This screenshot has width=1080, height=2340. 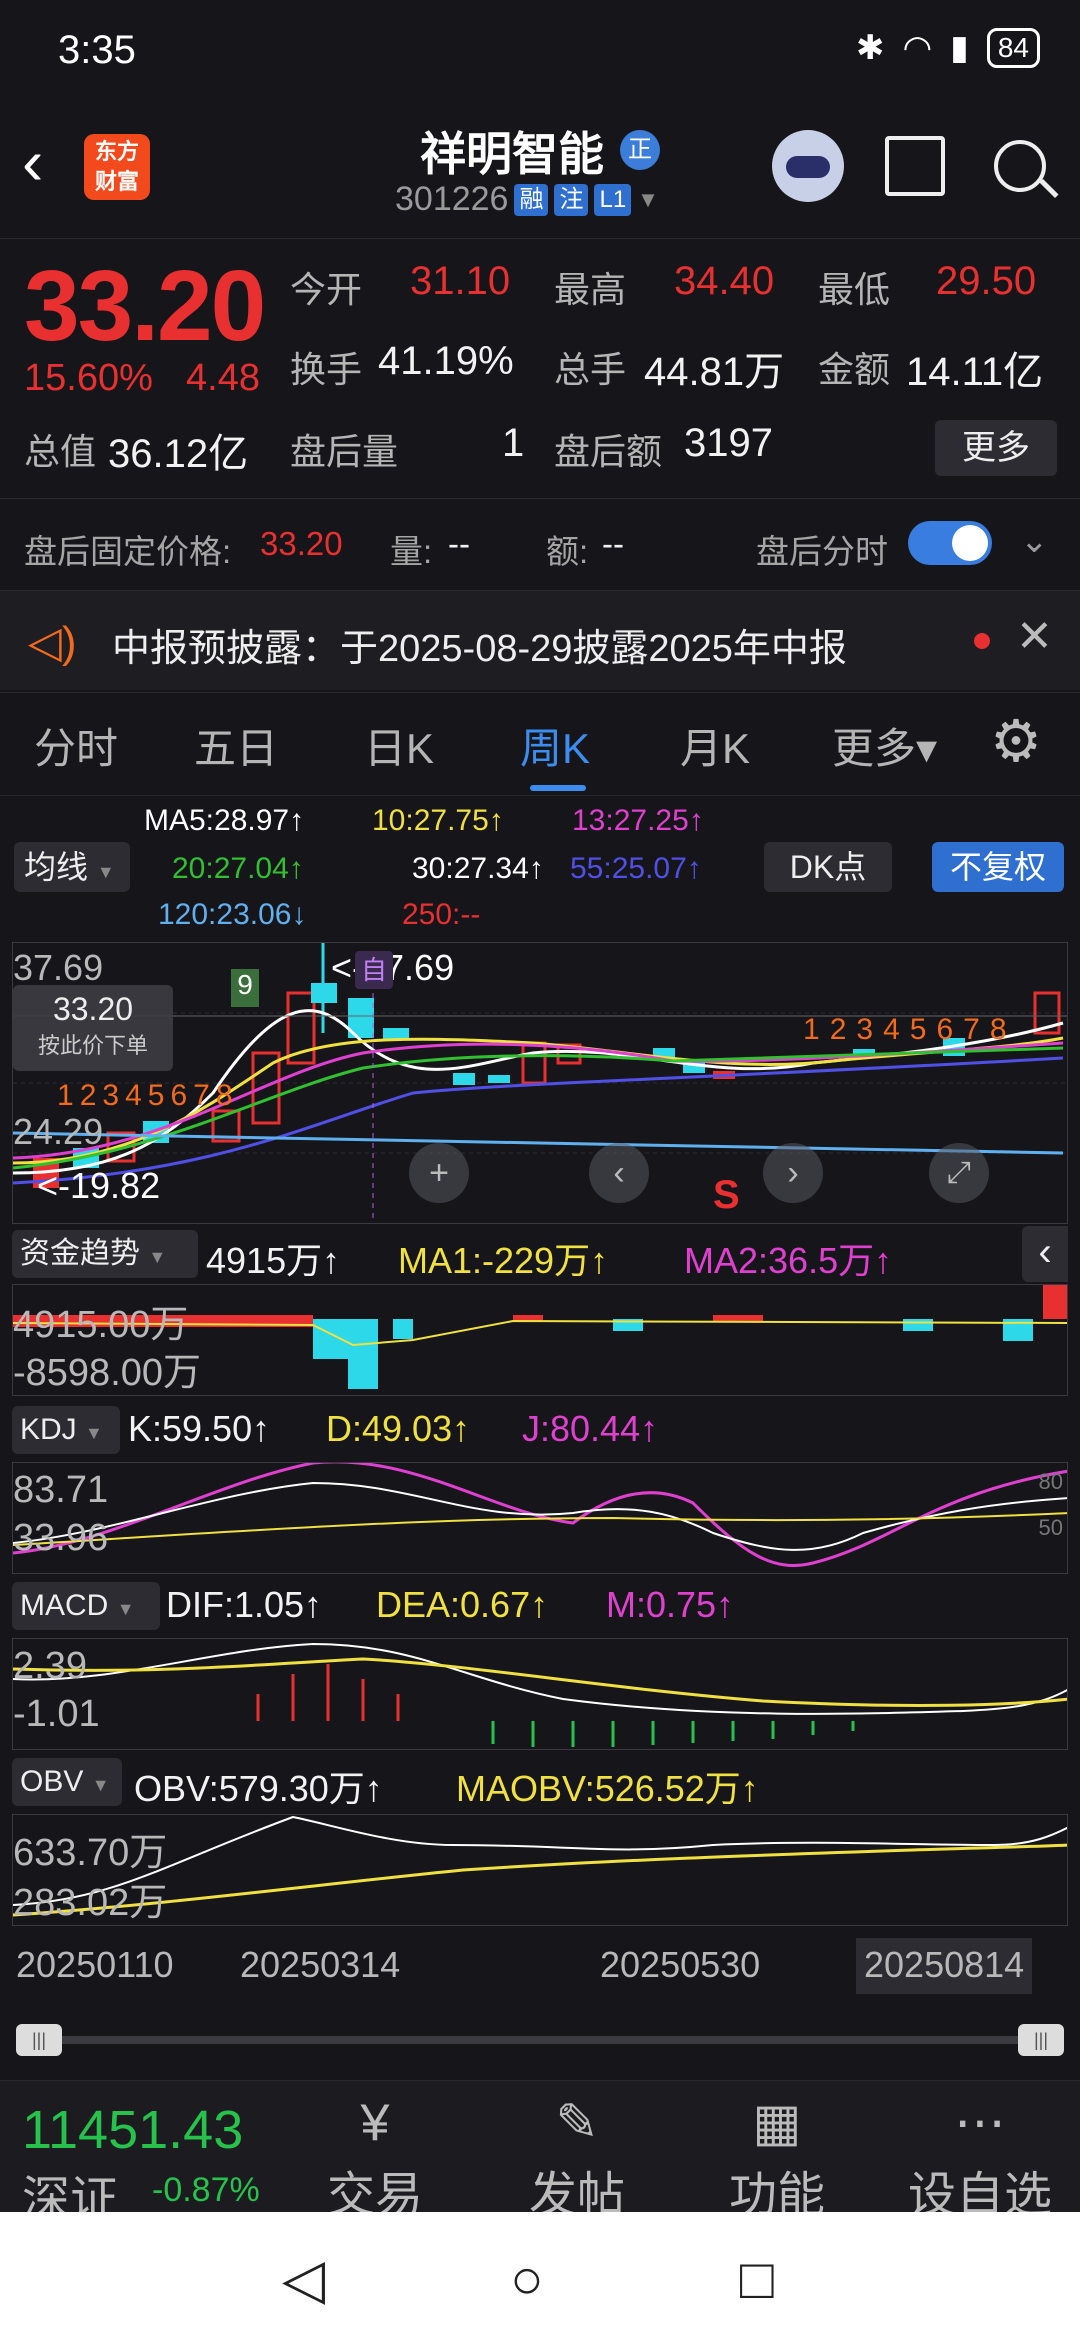 I want to click on stock-code-row: 301226 融 注 L1 ▼, so click(x=527, y=199).